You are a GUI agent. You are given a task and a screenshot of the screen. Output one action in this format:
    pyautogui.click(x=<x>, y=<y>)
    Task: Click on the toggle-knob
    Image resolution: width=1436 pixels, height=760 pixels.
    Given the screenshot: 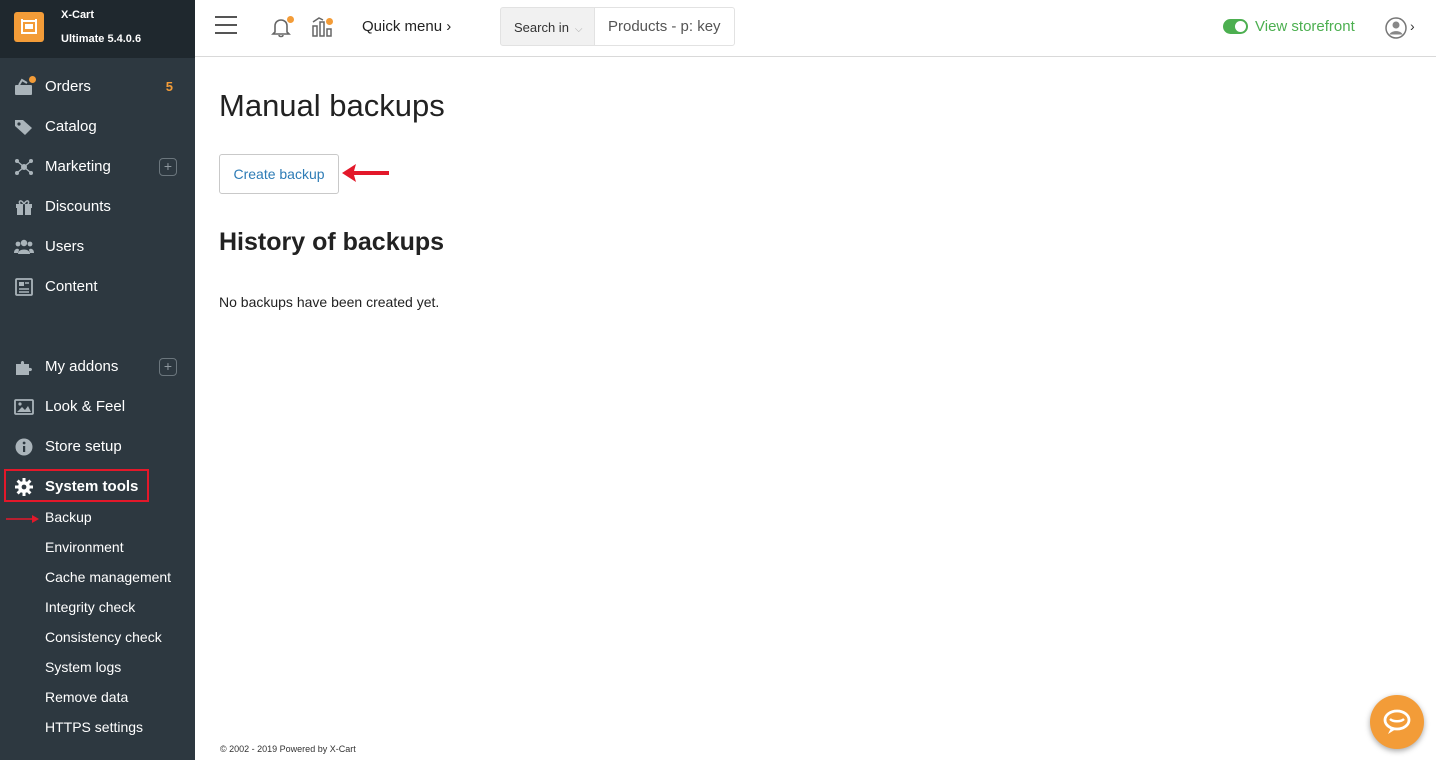 What is the action you would take?
    pyautogui.click(x=1240, y=26)
    